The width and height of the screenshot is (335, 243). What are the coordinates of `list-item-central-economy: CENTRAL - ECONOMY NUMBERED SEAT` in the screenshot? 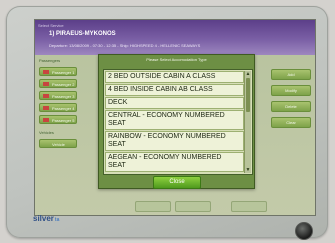 It's located at (174, 120).